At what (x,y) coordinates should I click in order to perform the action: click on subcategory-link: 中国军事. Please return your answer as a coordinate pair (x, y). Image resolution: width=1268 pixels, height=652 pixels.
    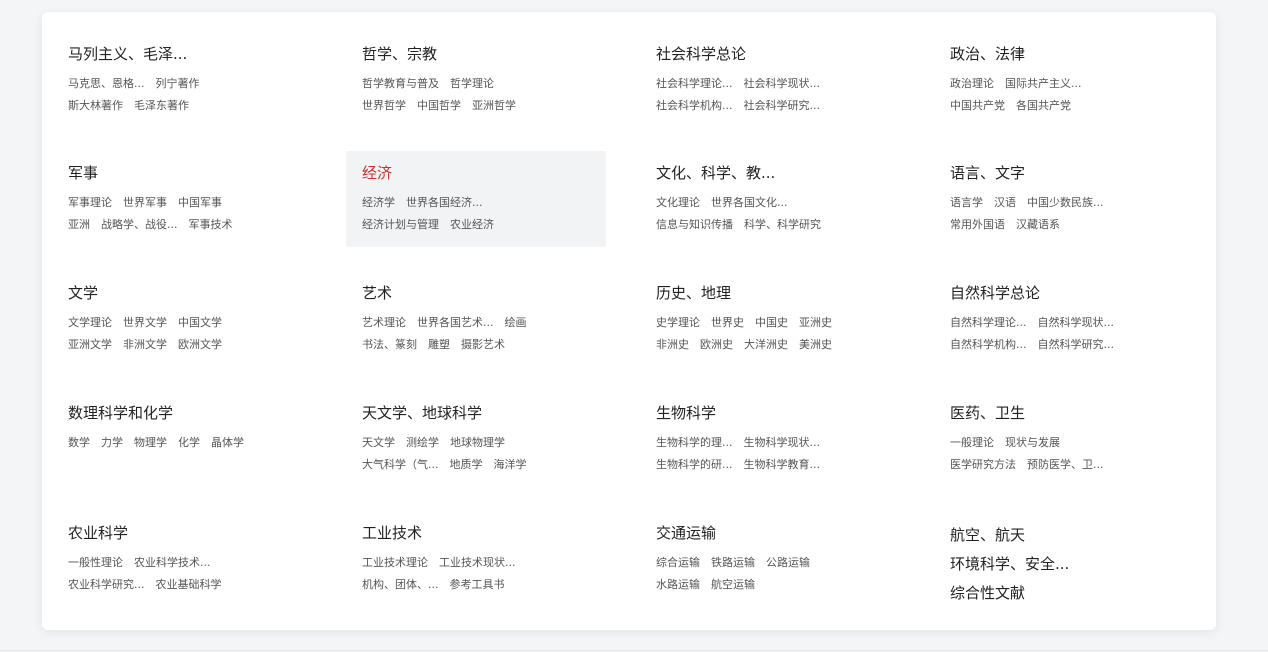
    Looking at the image, I should click on (200, 202).